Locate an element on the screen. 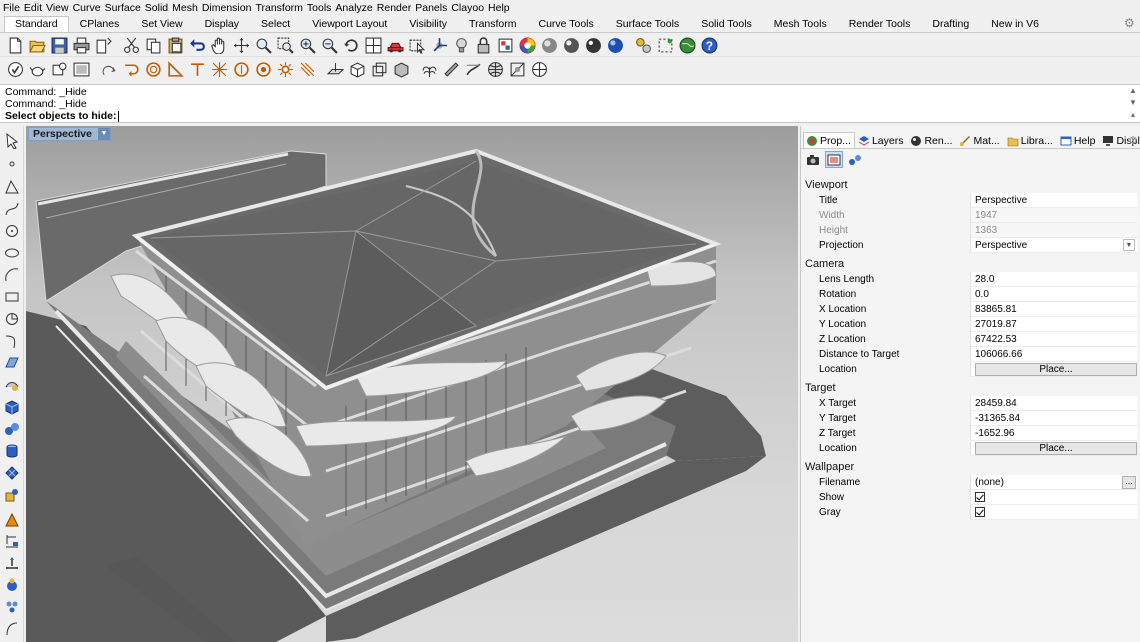 The height and width of the screenshot is (642, 1140). mesh-icon is located at coordinates (12, 473).